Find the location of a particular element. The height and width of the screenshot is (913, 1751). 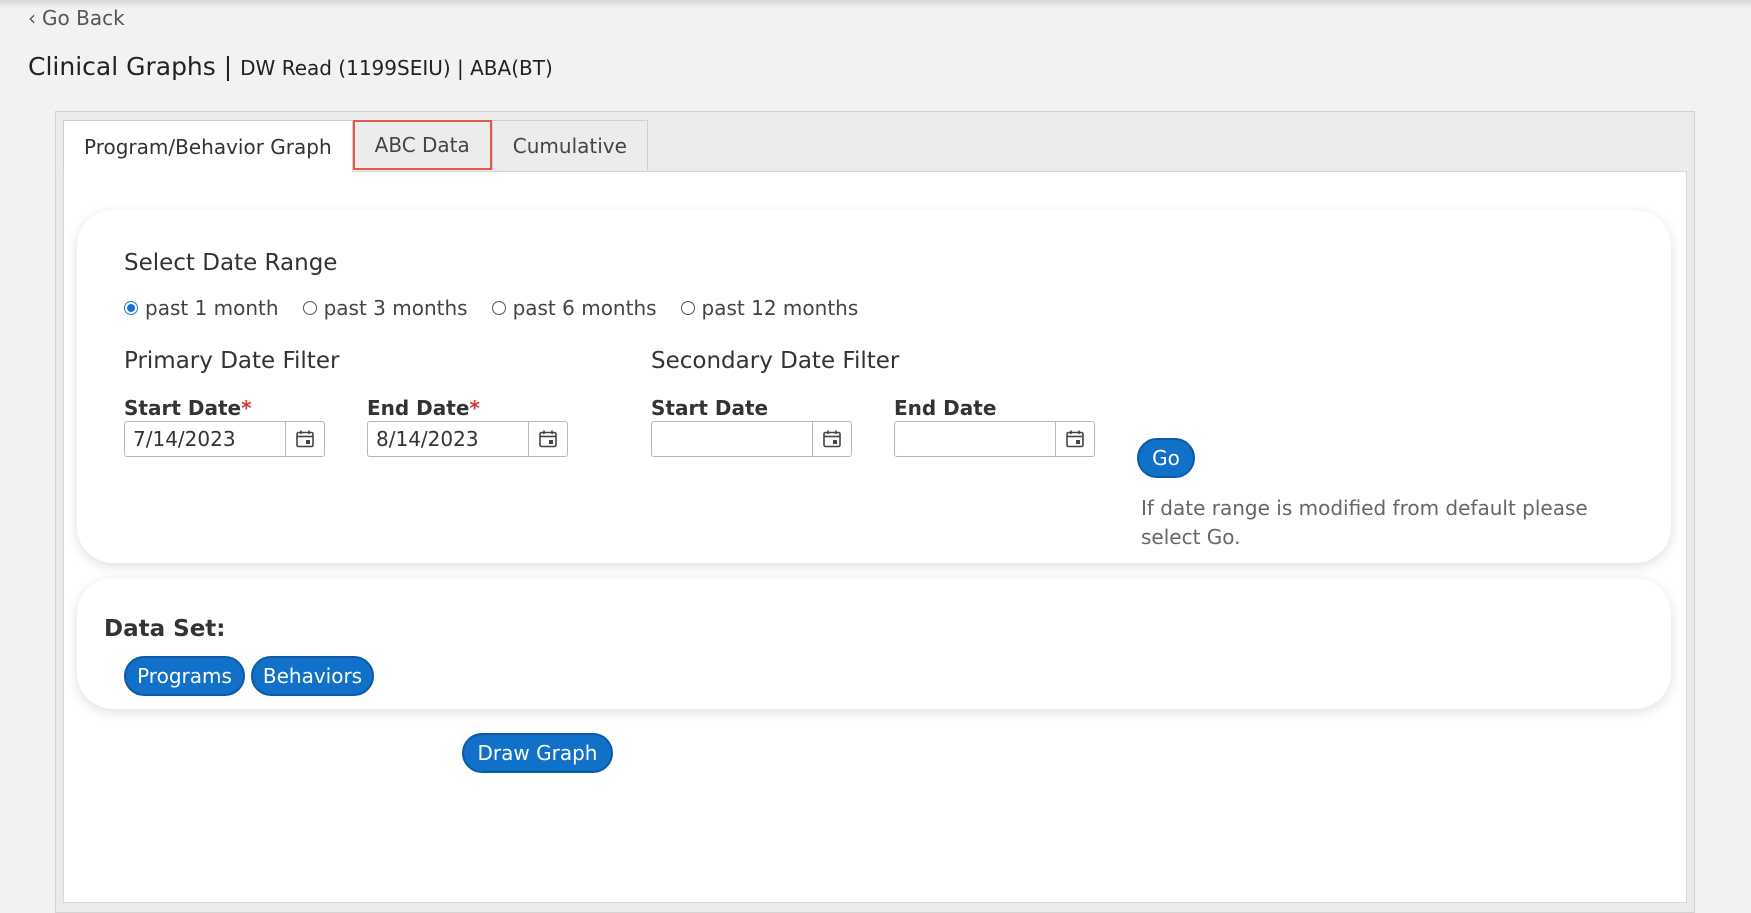

secondary-end-date-field is located at coordinates (994, 439).